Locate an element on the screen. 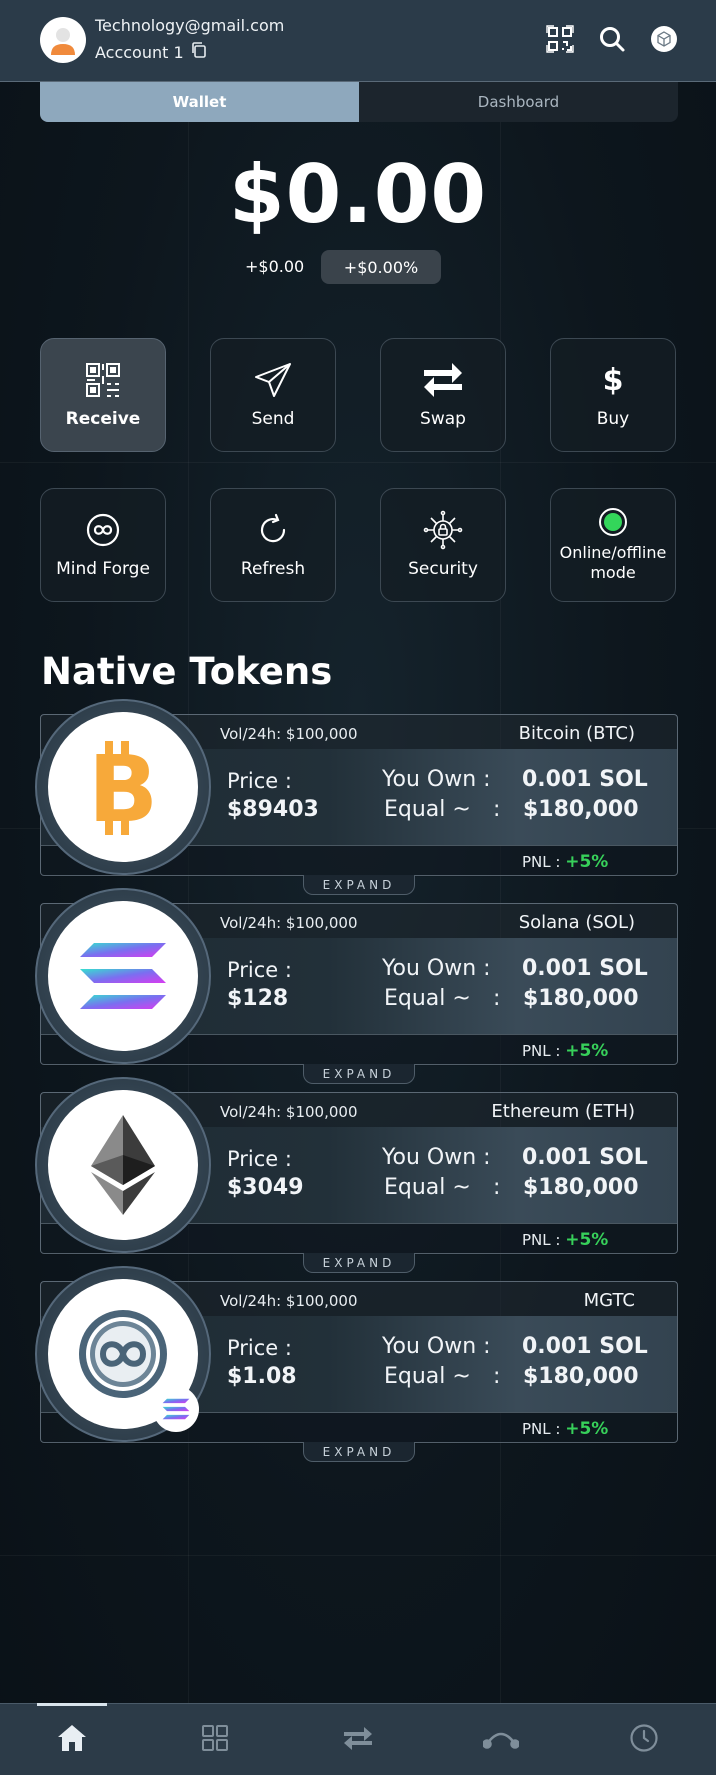 Image resolution: width=716 pixels, height=1775 pixels. qr-code-icon is located at coordinates (103, 380).